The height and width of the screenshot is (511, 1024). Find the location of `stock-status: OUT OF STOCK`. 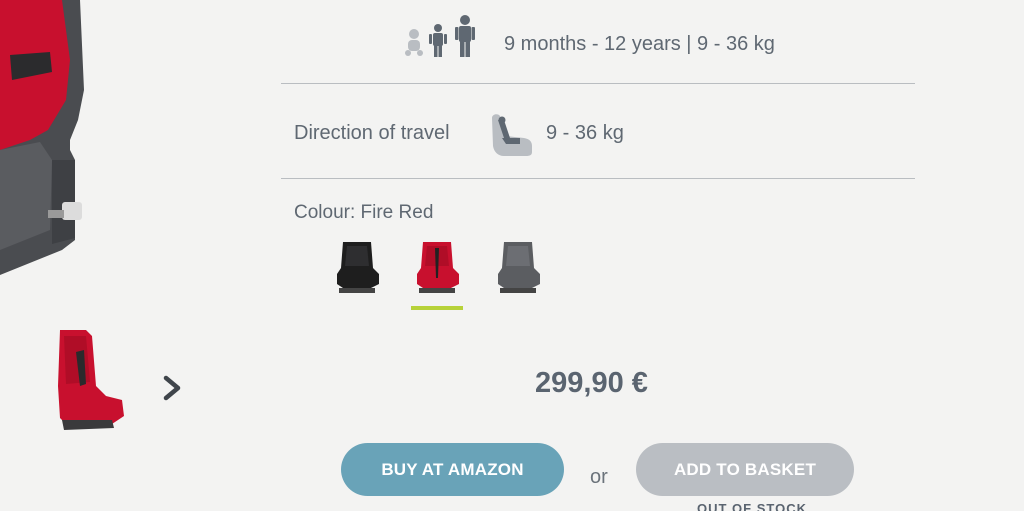

stock-status: OUT OF STOCK is located at coordinates (752, 506).